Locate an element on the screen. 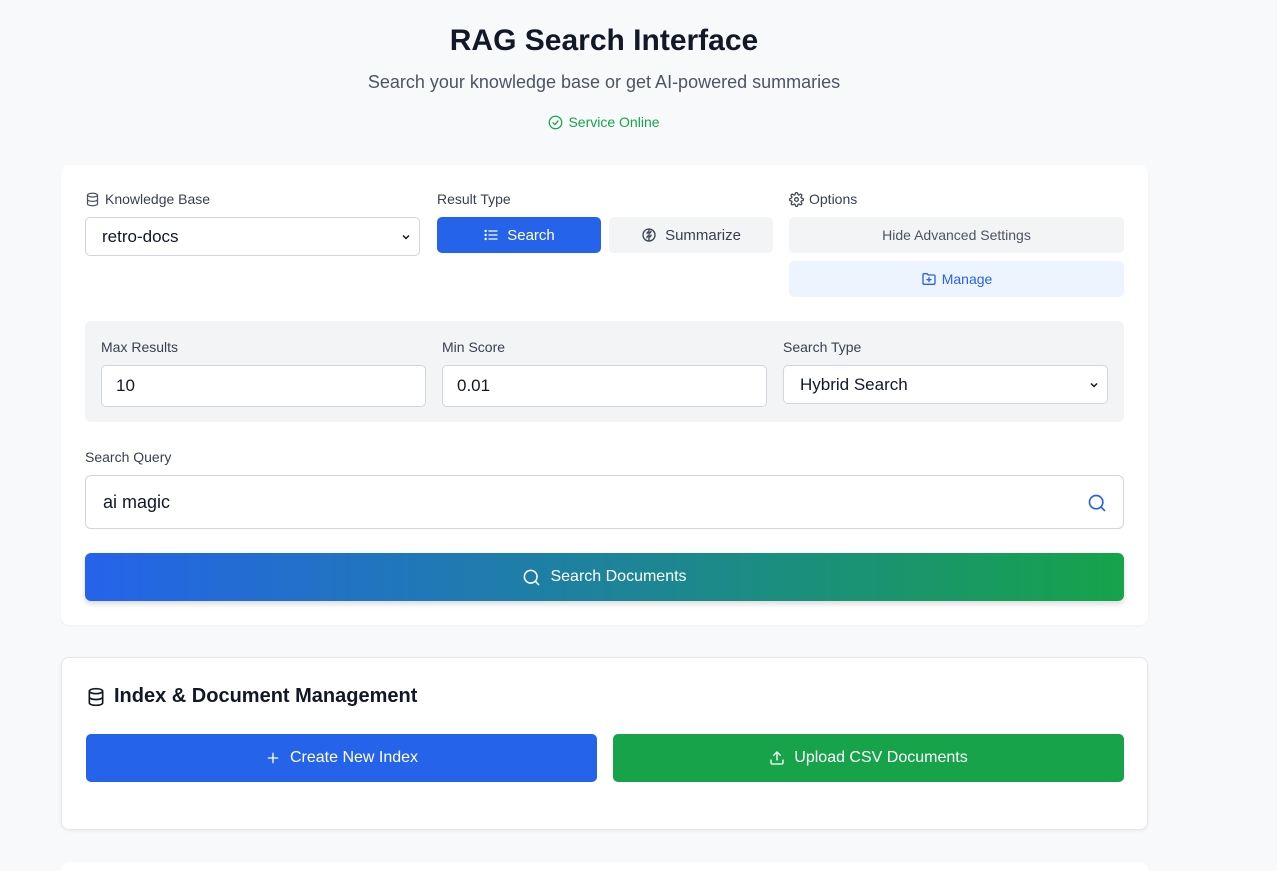 The image size is (1277, 871). min-score-input: 0.01 is located at coordinates (604, 386).